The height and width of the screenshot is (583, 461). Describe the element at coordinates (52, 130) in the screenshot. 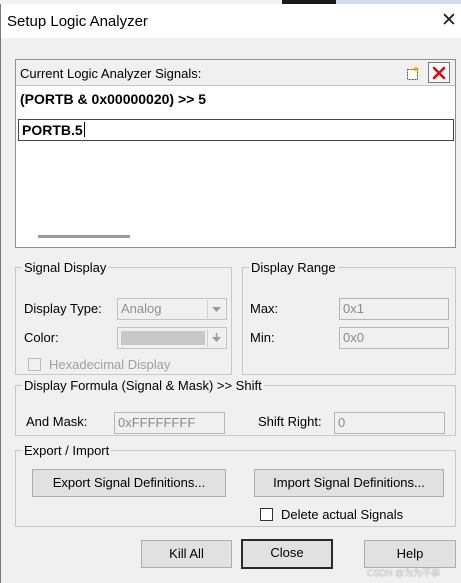

I see `signal-edit-text: PORTB.5` at that location.